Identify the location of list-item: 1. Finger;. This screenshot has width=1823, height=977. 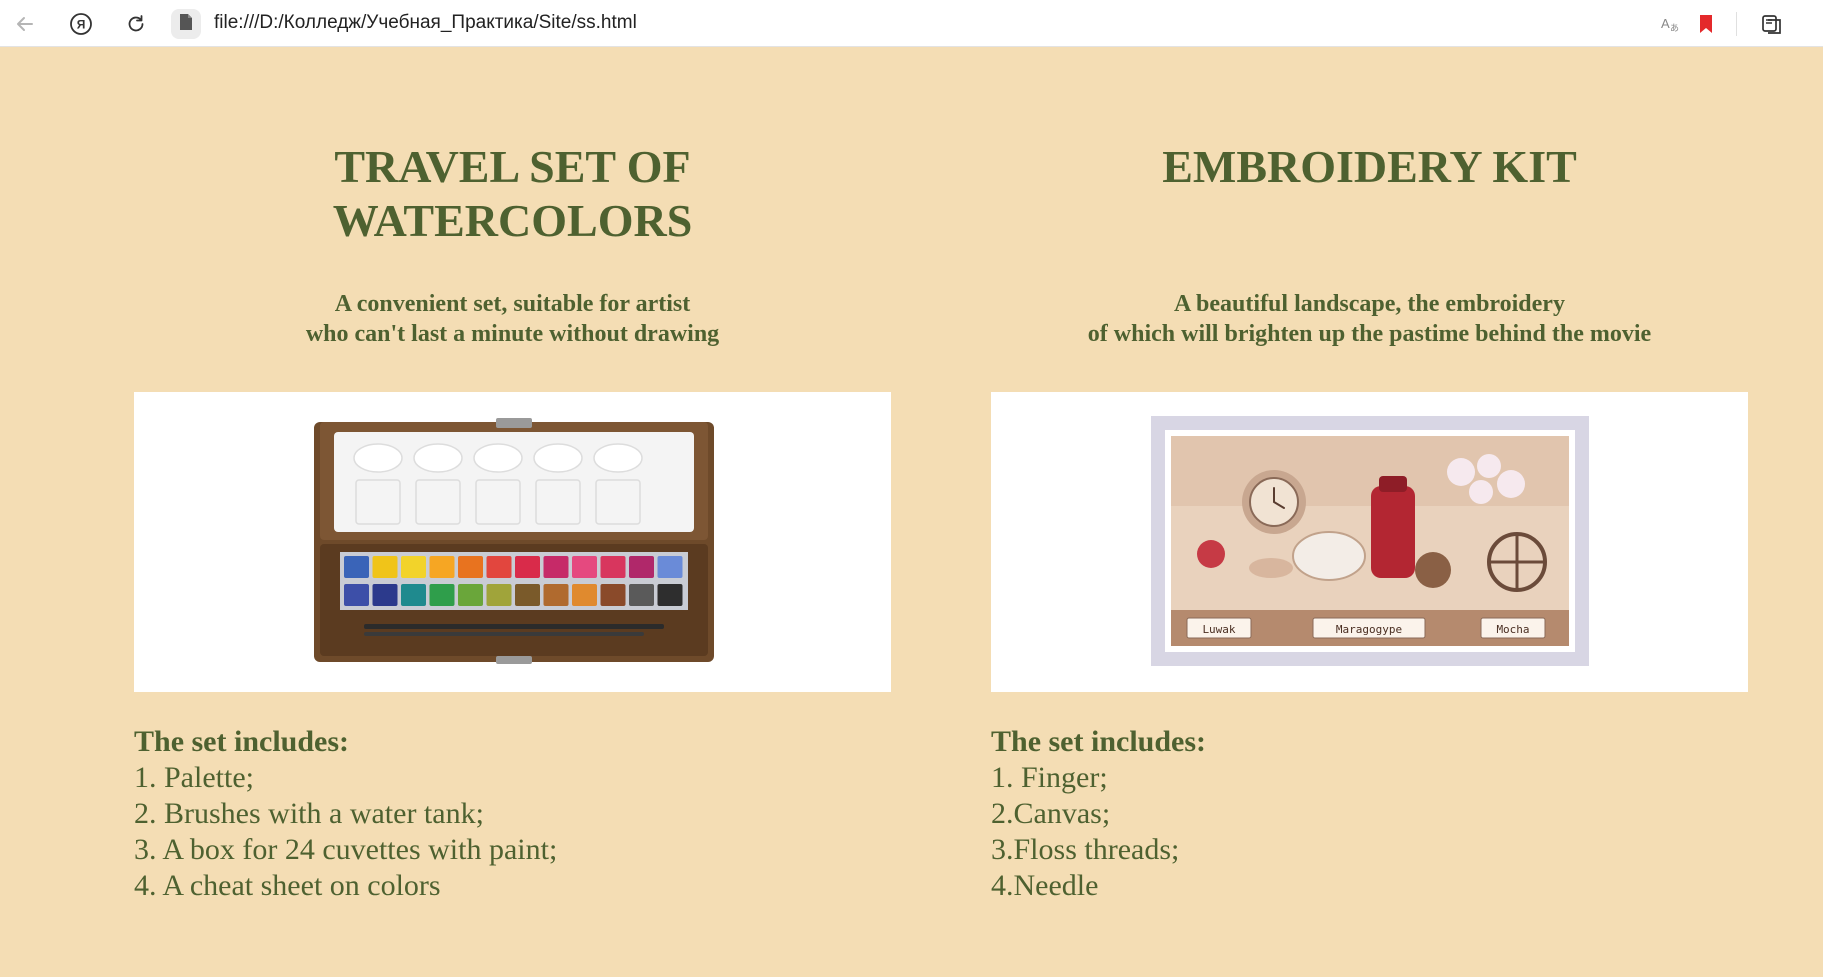
(1049, 777).